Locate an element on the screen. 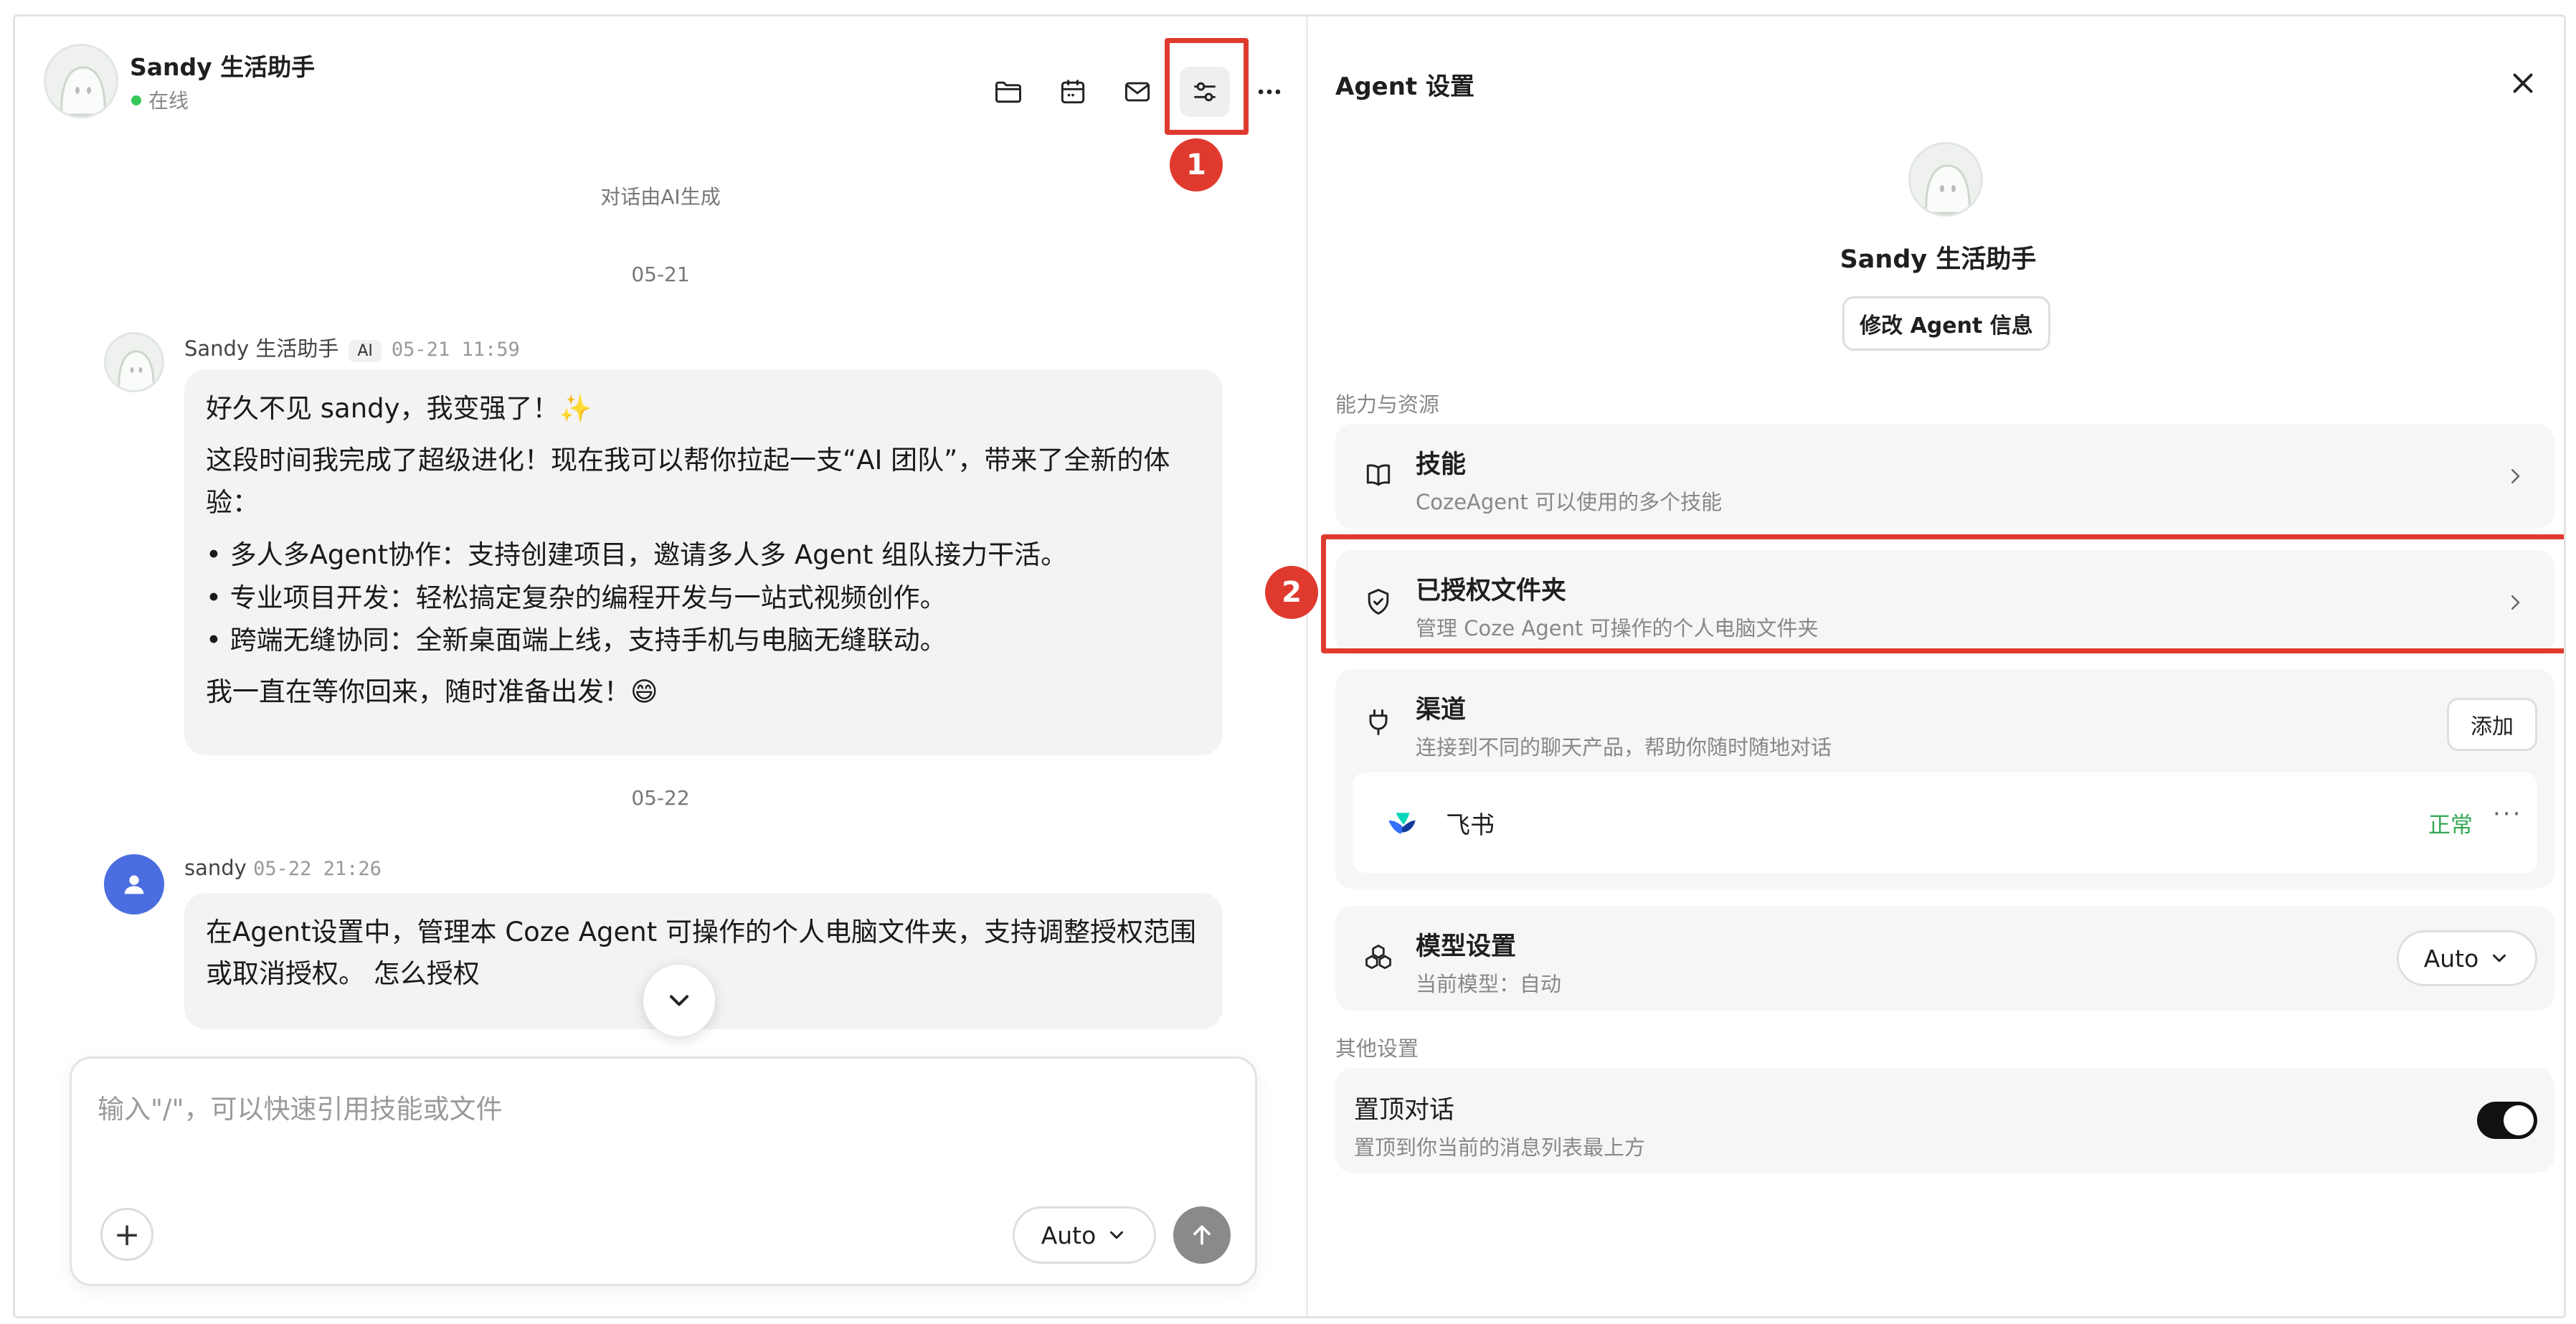 This screenshot has width=2576, height=1324. calendar-button is located at coordinates (1073, 92).